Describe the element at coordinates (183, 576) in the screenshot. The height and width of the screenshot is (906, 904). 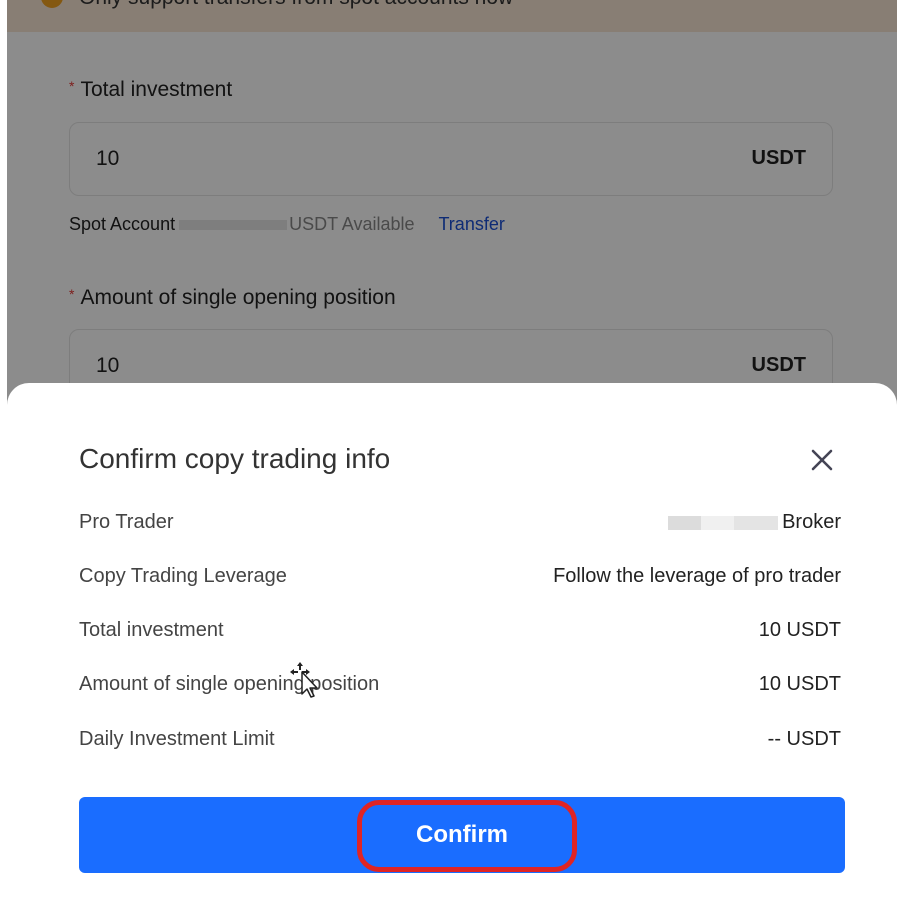
I see `leverage-label: Copy Trading Leverage` at that location.